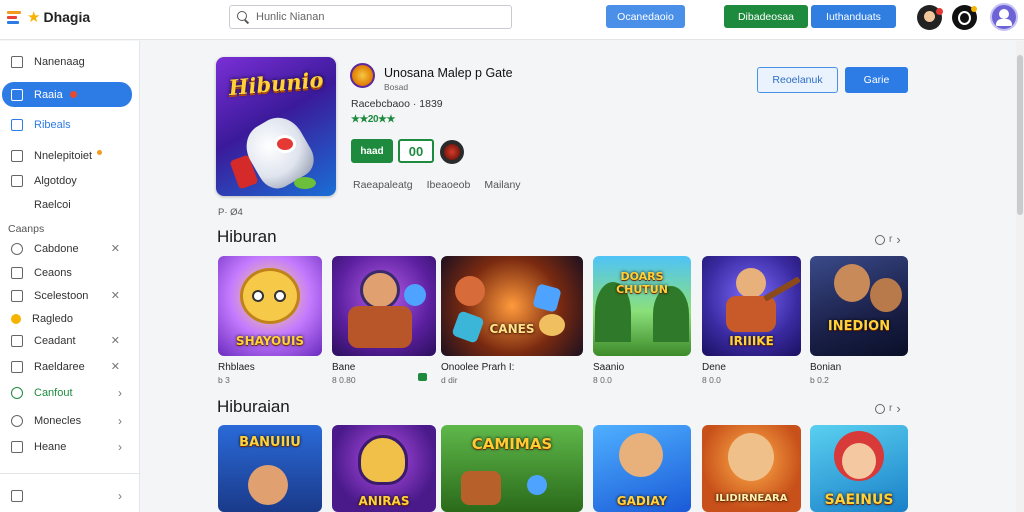  Describe the element at coordinates (449, 185) in the screenshot. I see `featured-tab-2: Ibeaoeob` at that location.